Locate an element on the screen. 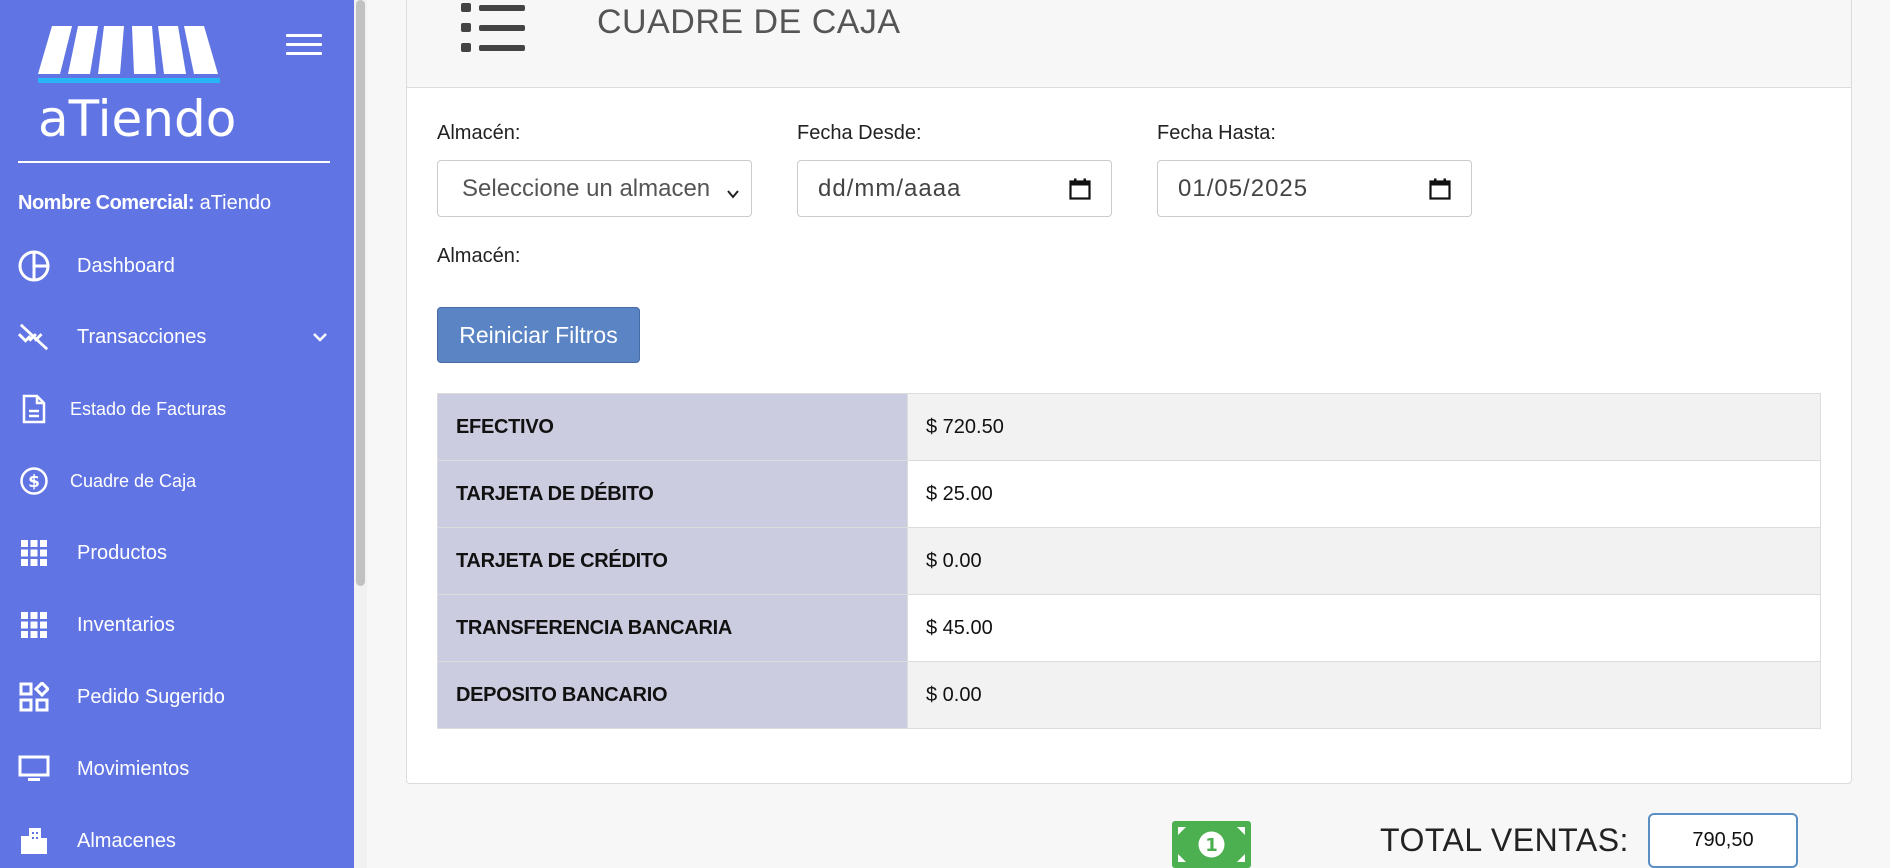 The width and height of the screenshot is (1890, 868). payment-amount: $ 25.00 is located at coordinates (1364, 494).